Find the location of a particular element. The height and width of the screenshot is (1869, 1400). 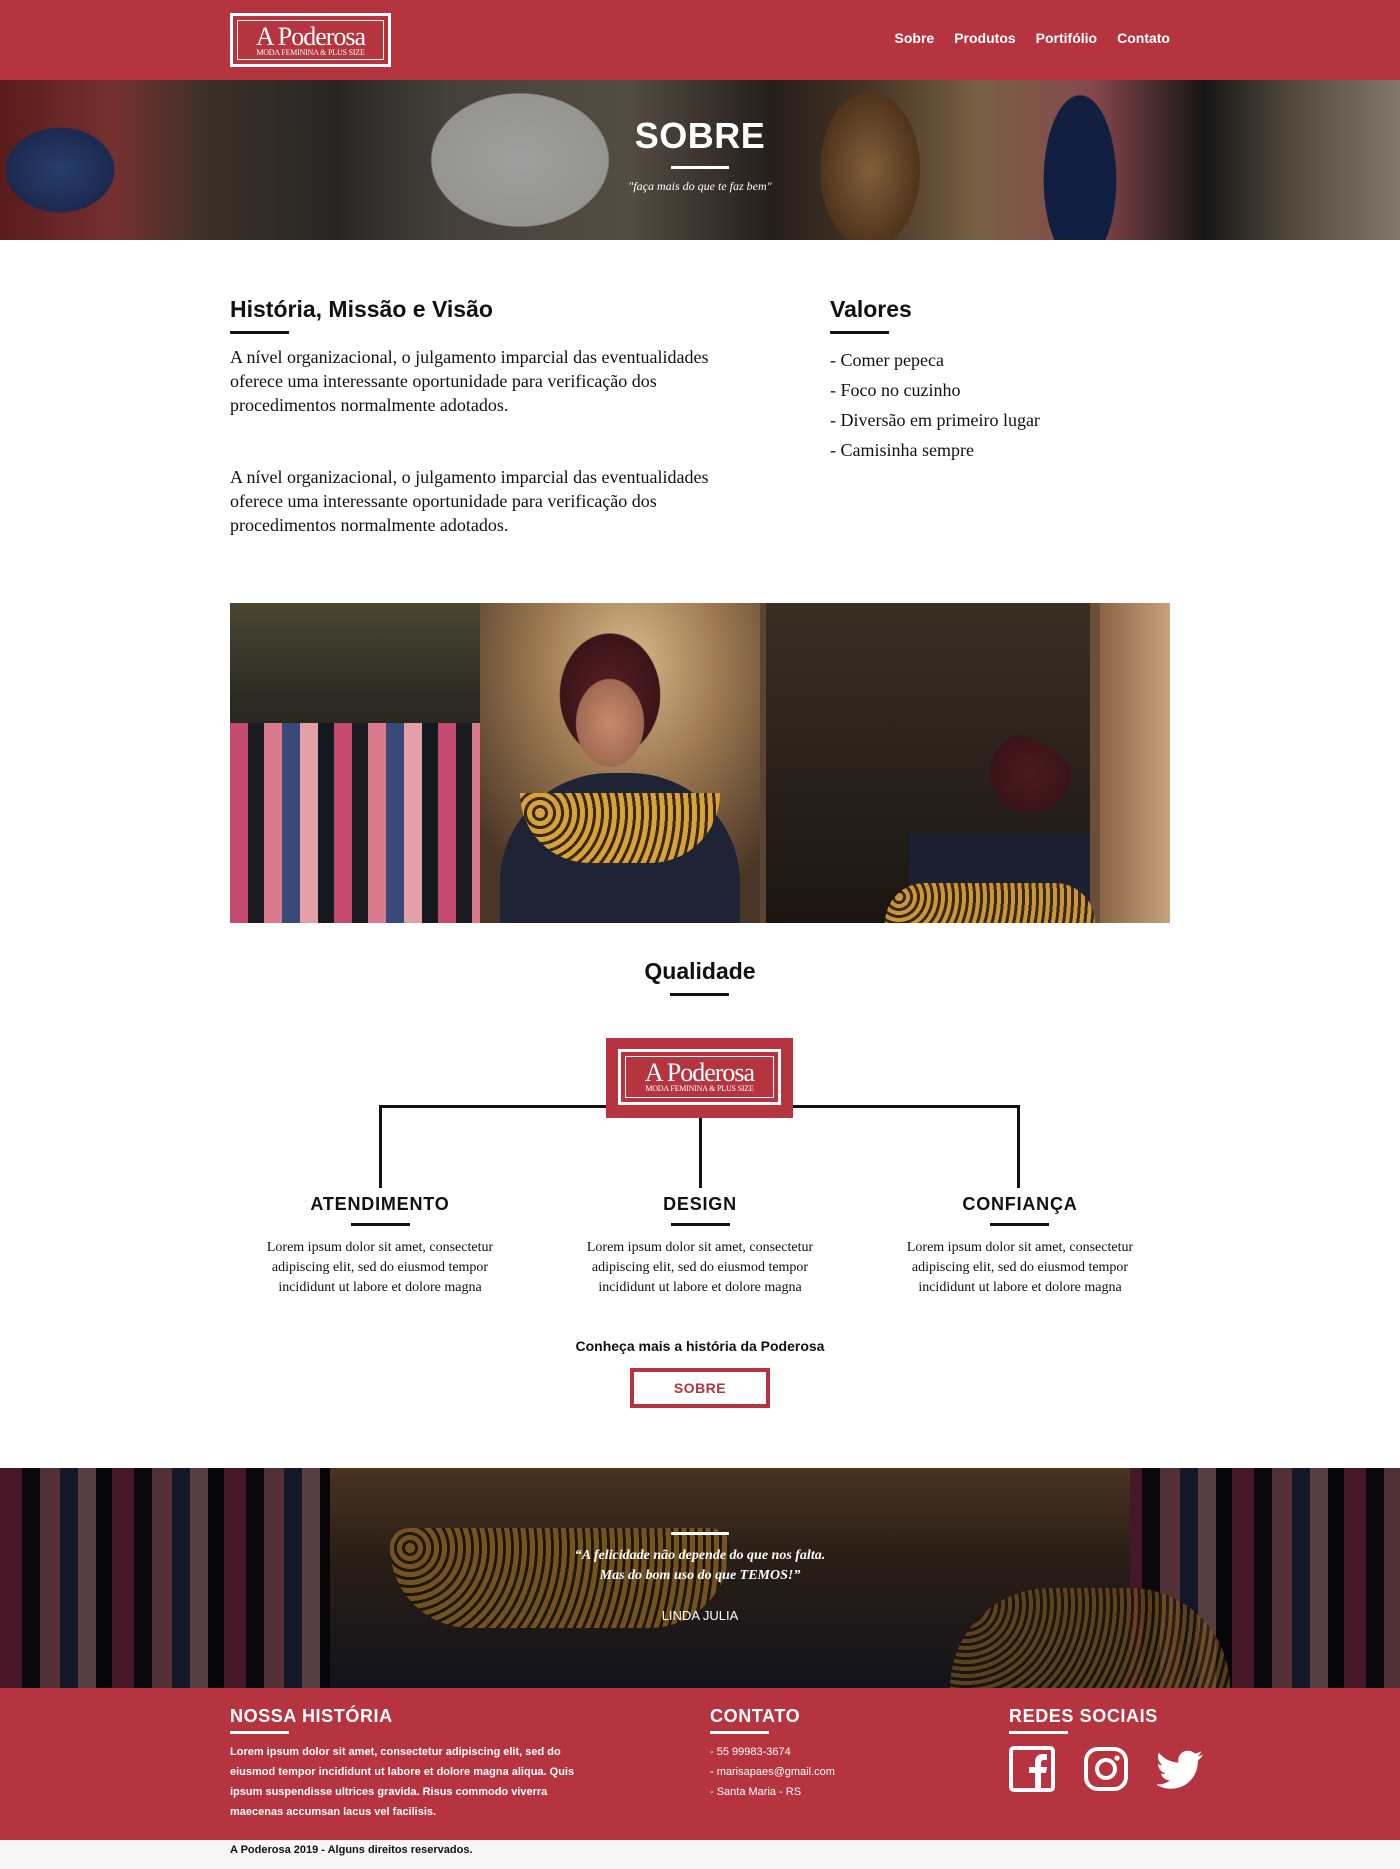

history-title: História, Missão e Visão is located at coordinates (361, 309).